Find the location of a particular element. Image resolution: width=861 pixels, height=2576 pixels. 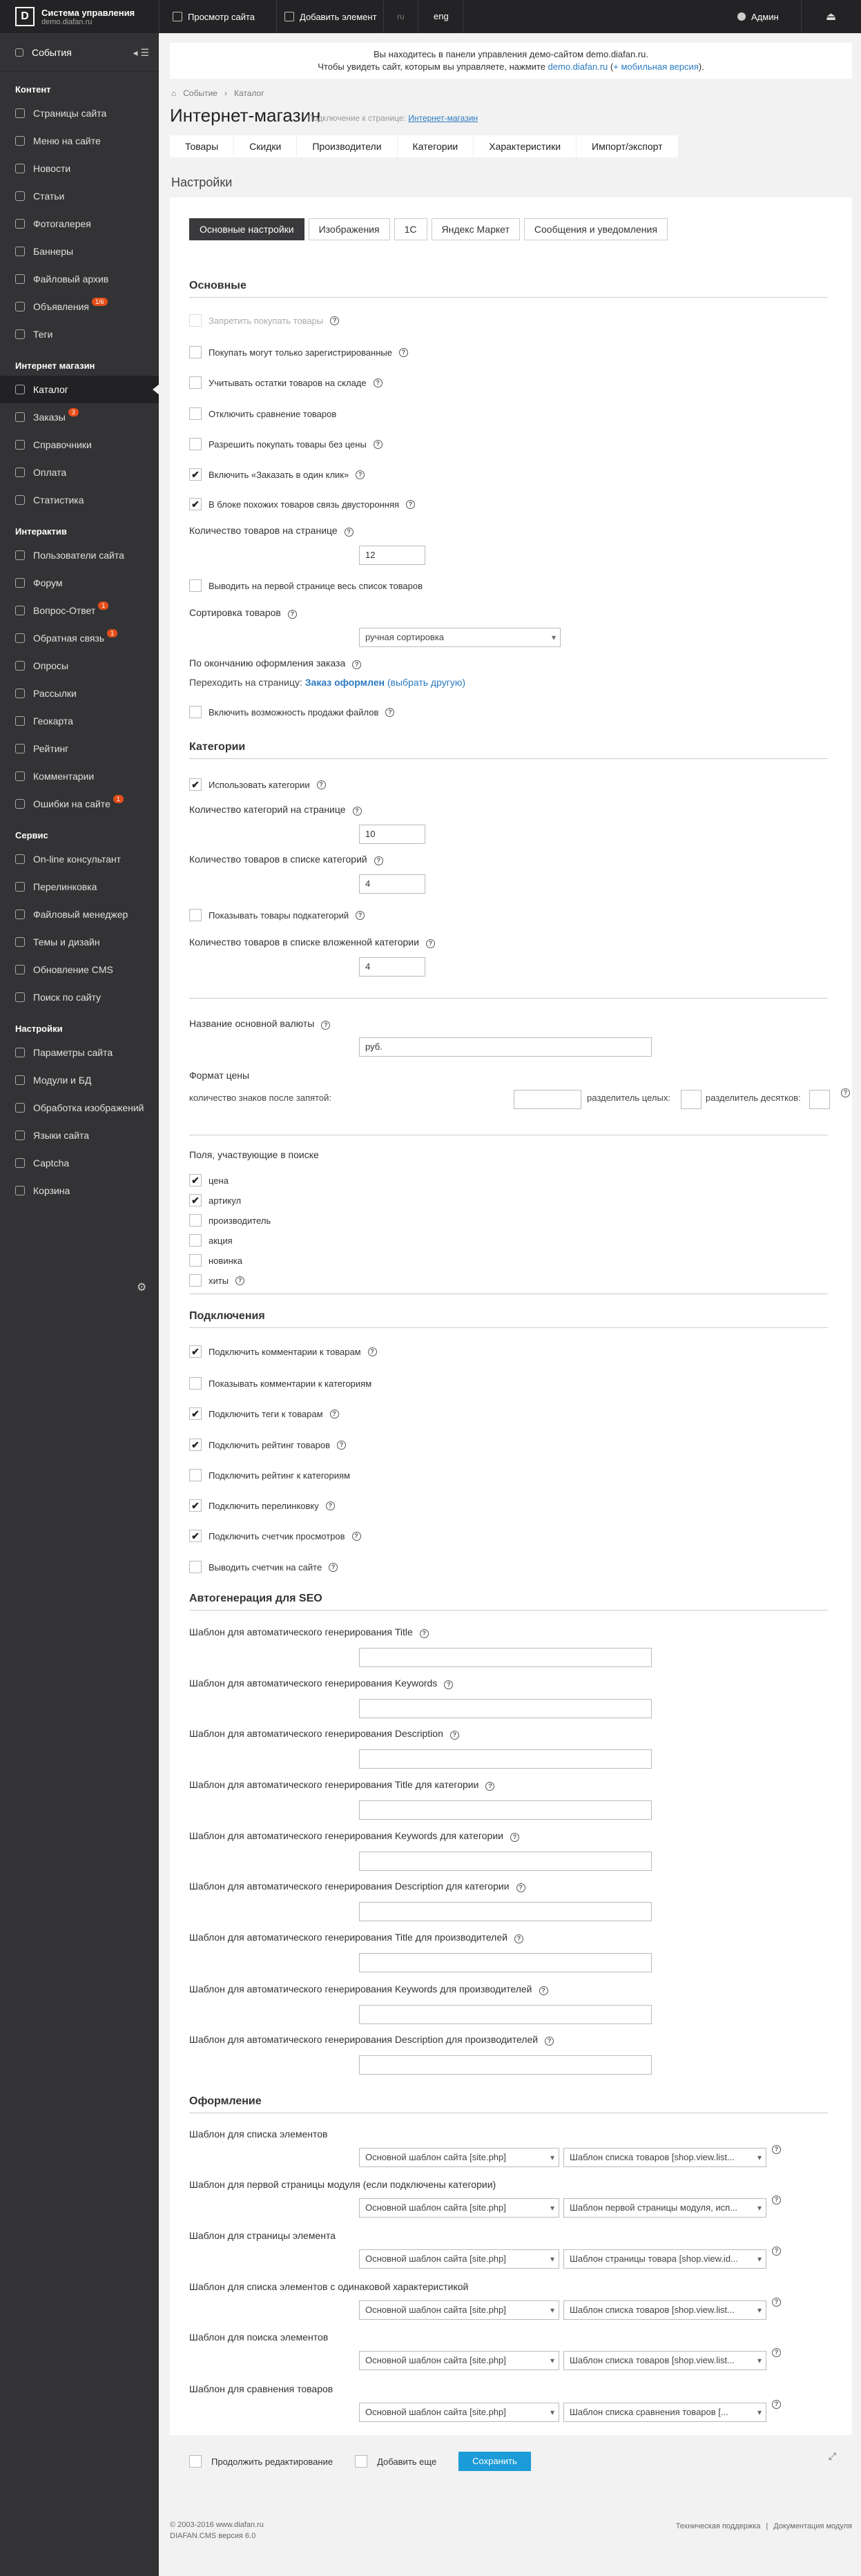

sidebar-item: Страницы сайта is located at coordinates (79, 113).